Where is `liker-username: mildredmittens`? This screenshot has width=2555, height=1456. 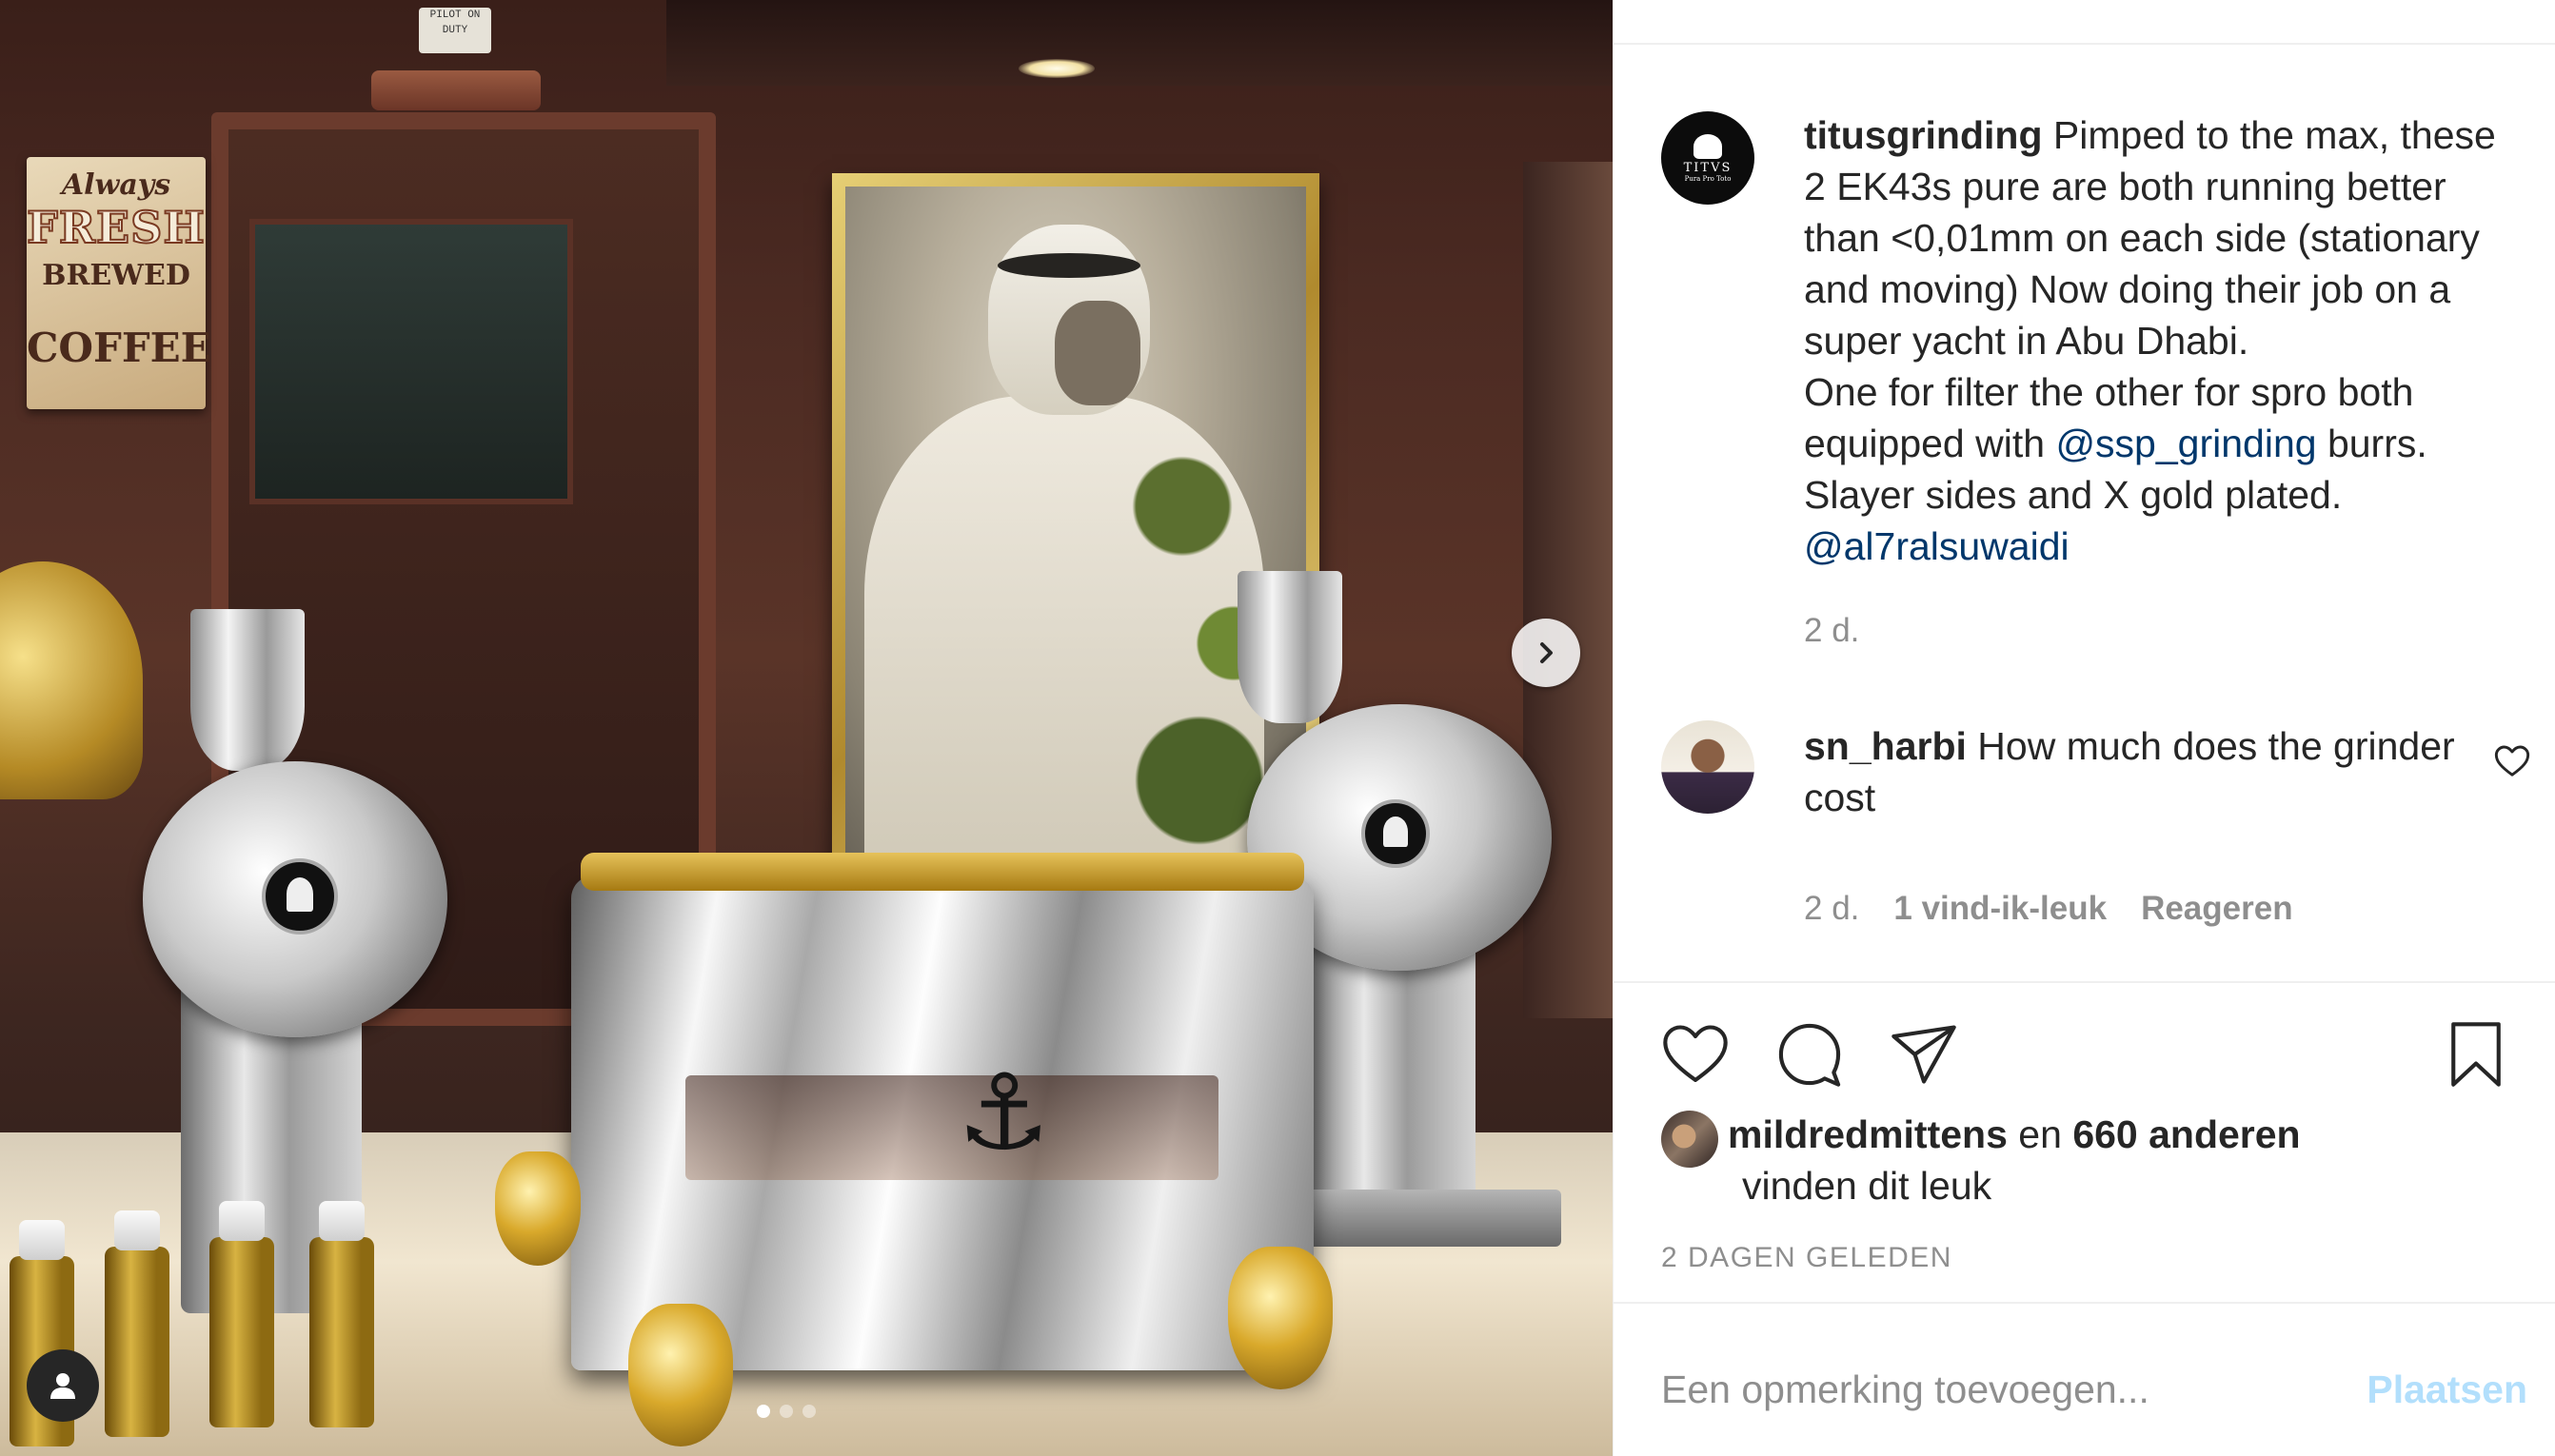
liker-username: mildredmittens is located at coordinates (1868, 1134).